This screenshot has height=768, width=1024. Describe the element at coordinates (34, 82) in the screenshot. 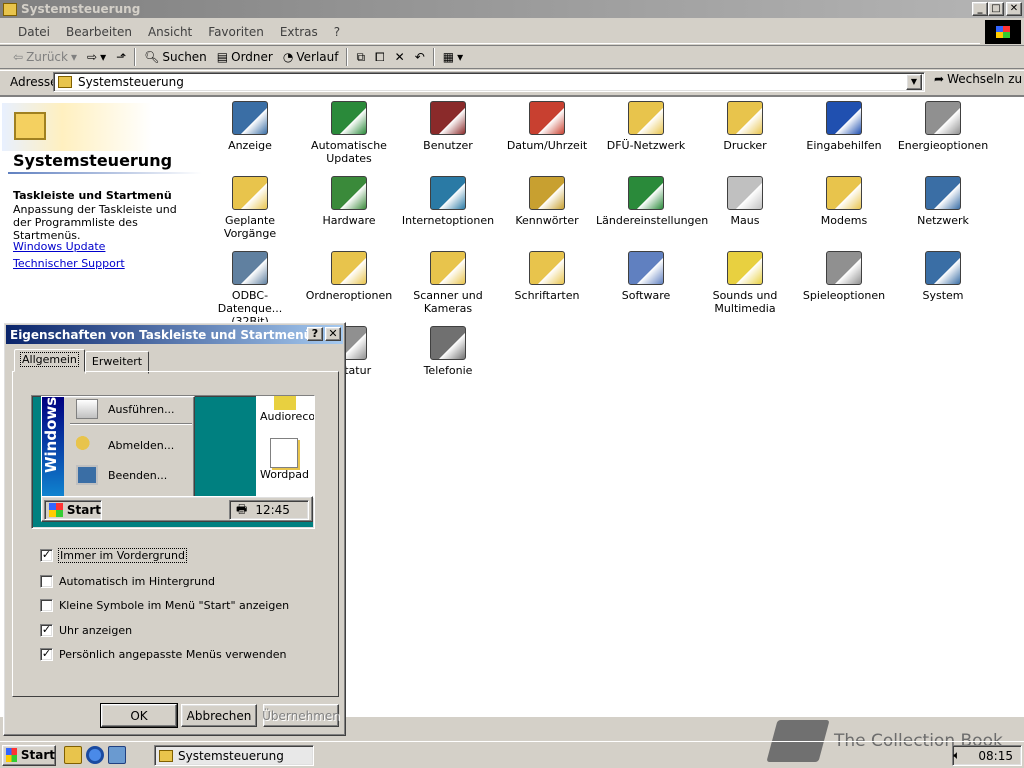

I see `address-label: Adresse` at that location.